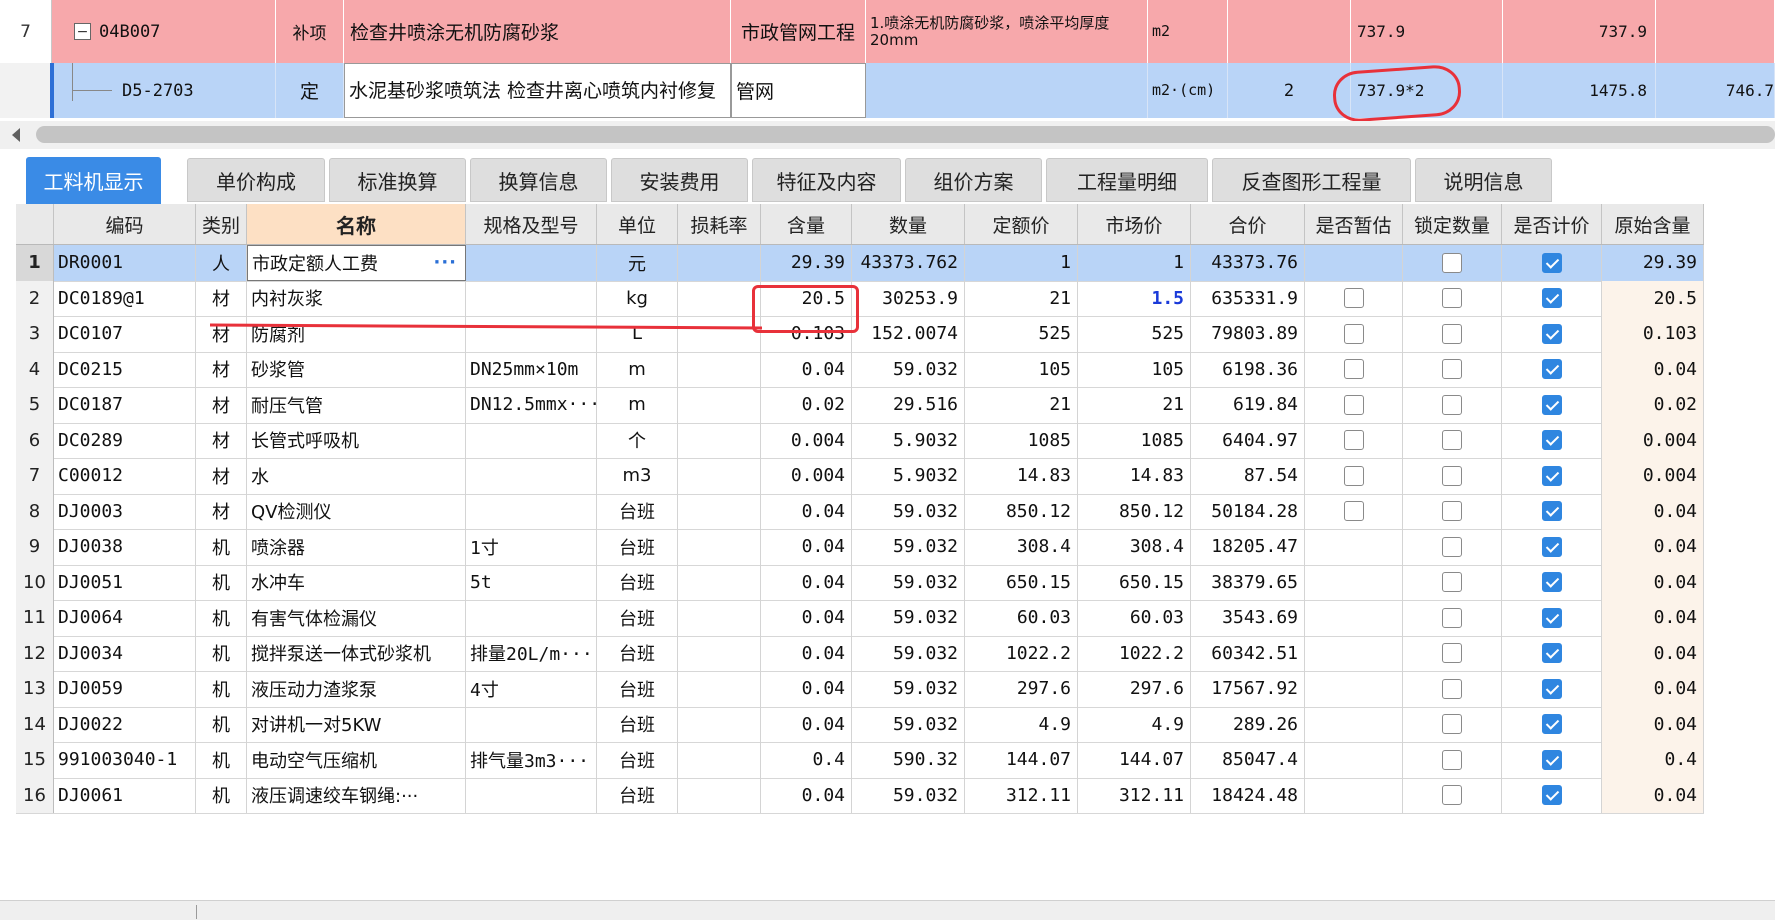  Describe the element at coordinates (1134, 795) in the screenshot. I see `resource-market-price: 312.11` at that location.